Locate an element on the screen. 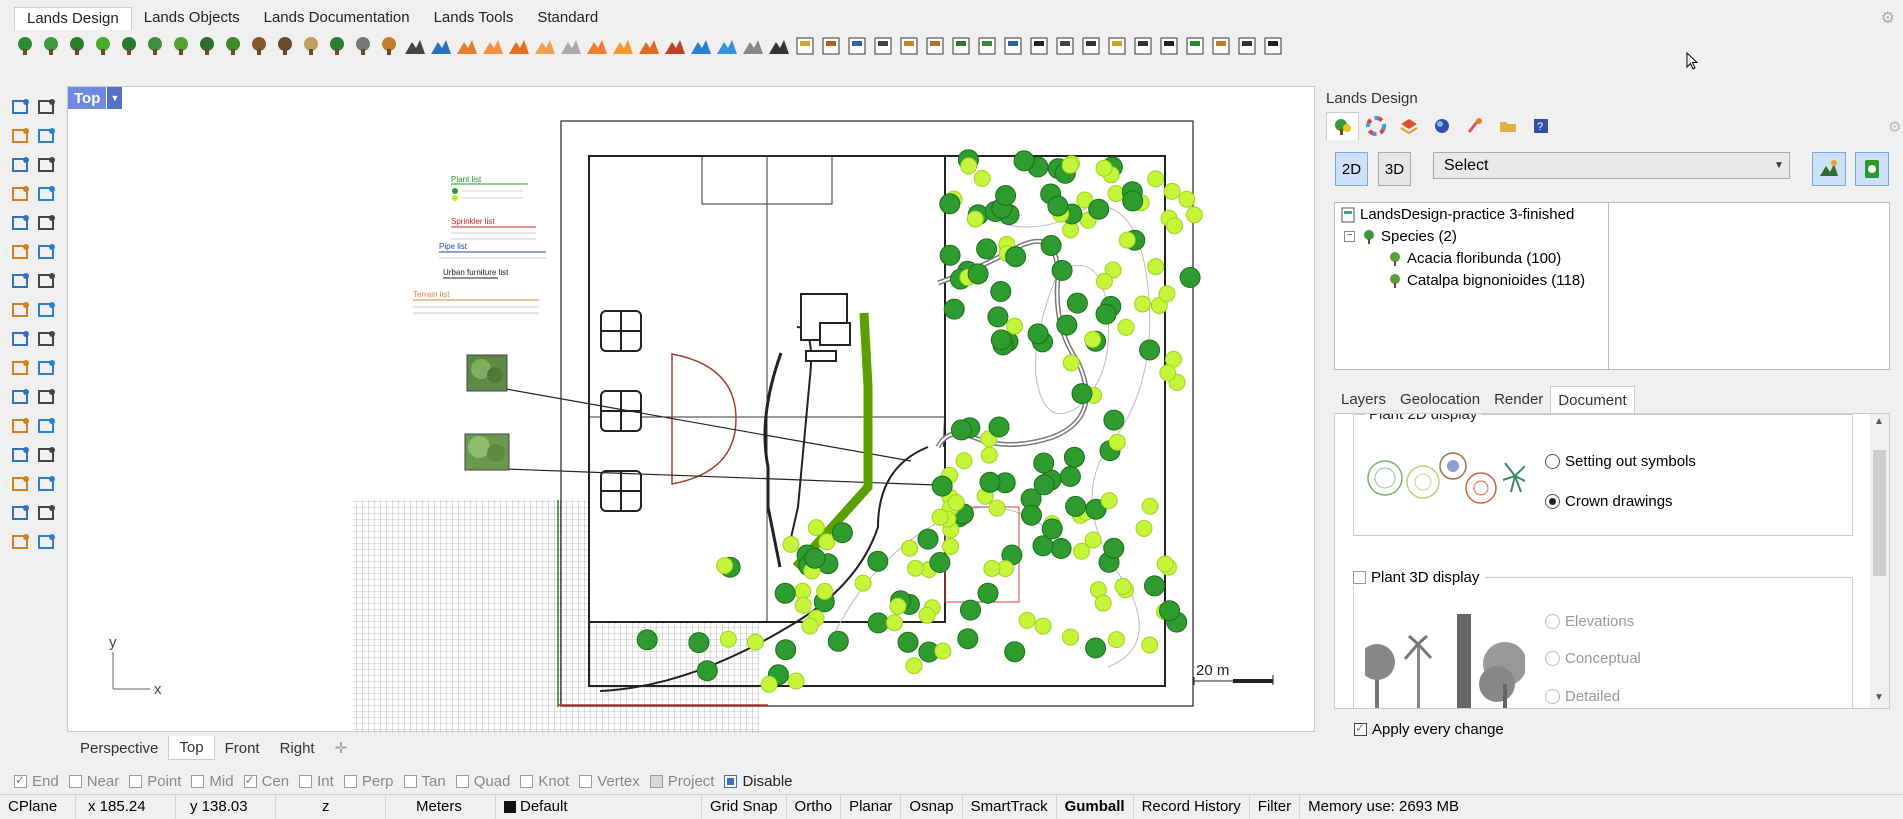 The width and height of the screenshot is (1903, 819). toolbar-tool-6-icon is located at coordinates (155, 46).